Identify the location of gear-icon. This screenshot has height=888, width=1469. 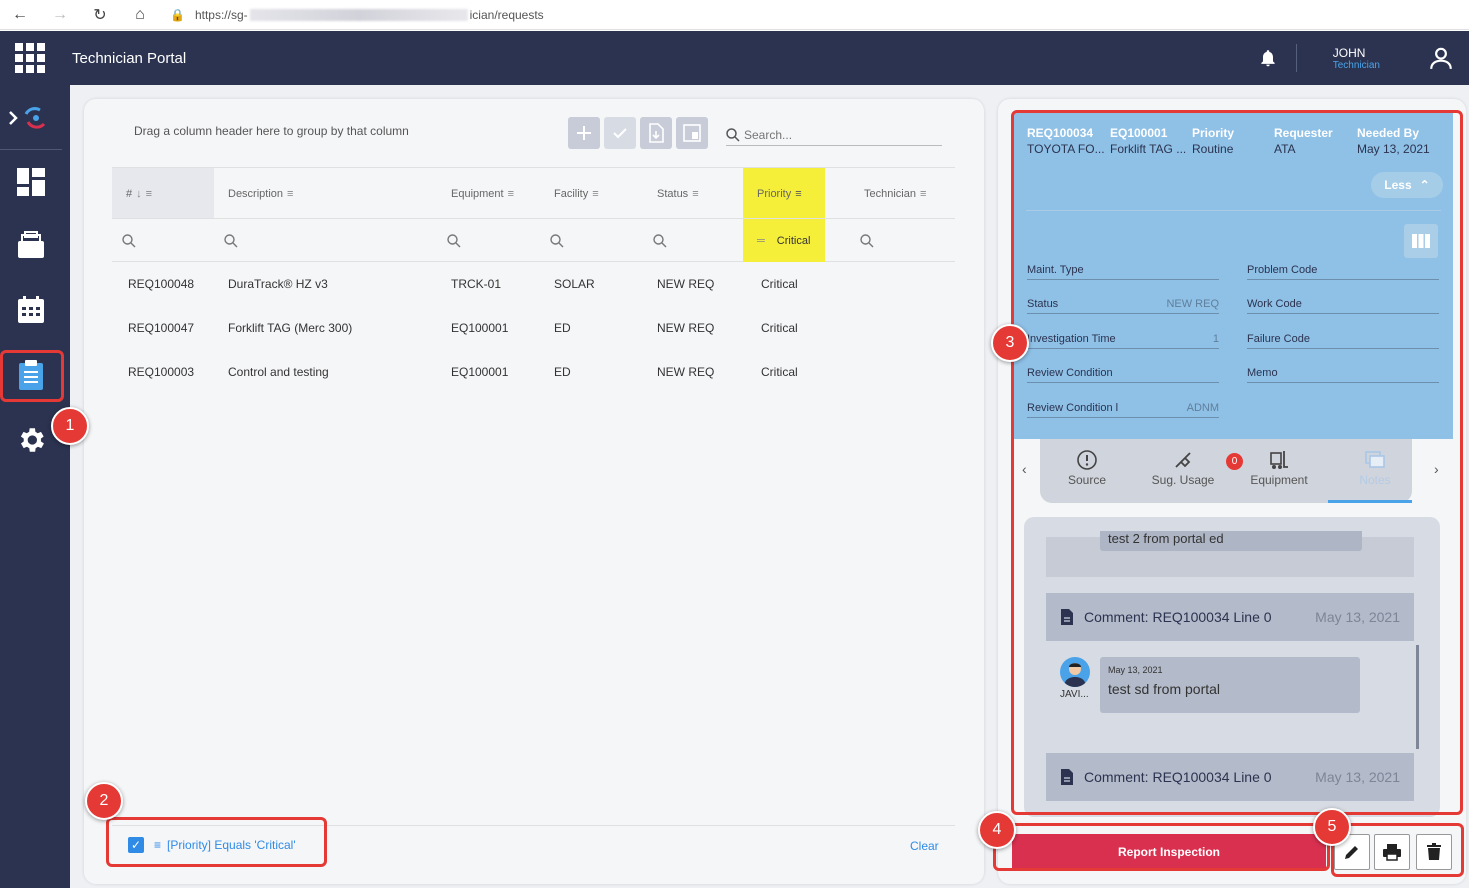
(31, 440).